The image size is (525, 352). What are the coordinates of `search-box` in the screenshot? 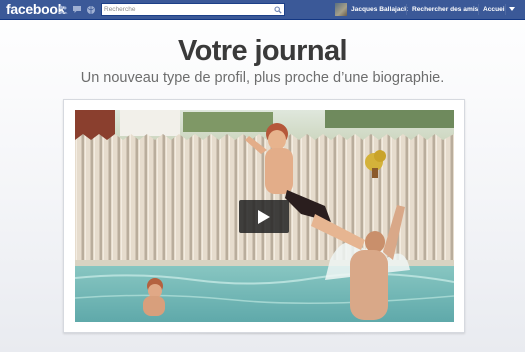 It's located at (193, 9).